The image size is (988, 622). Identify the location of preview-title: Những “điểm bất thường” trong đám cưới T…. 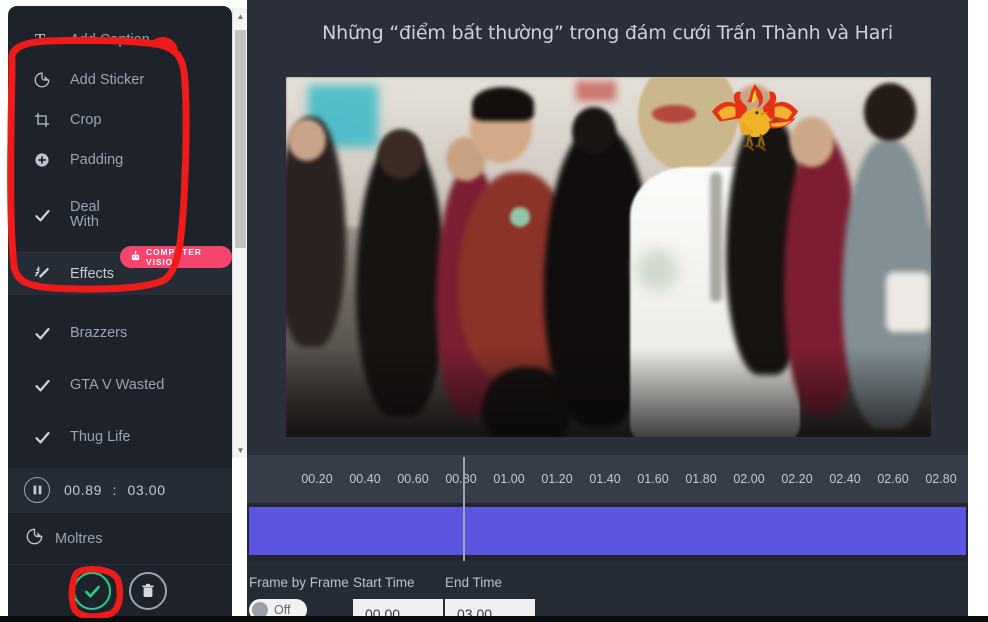
(607, 33).